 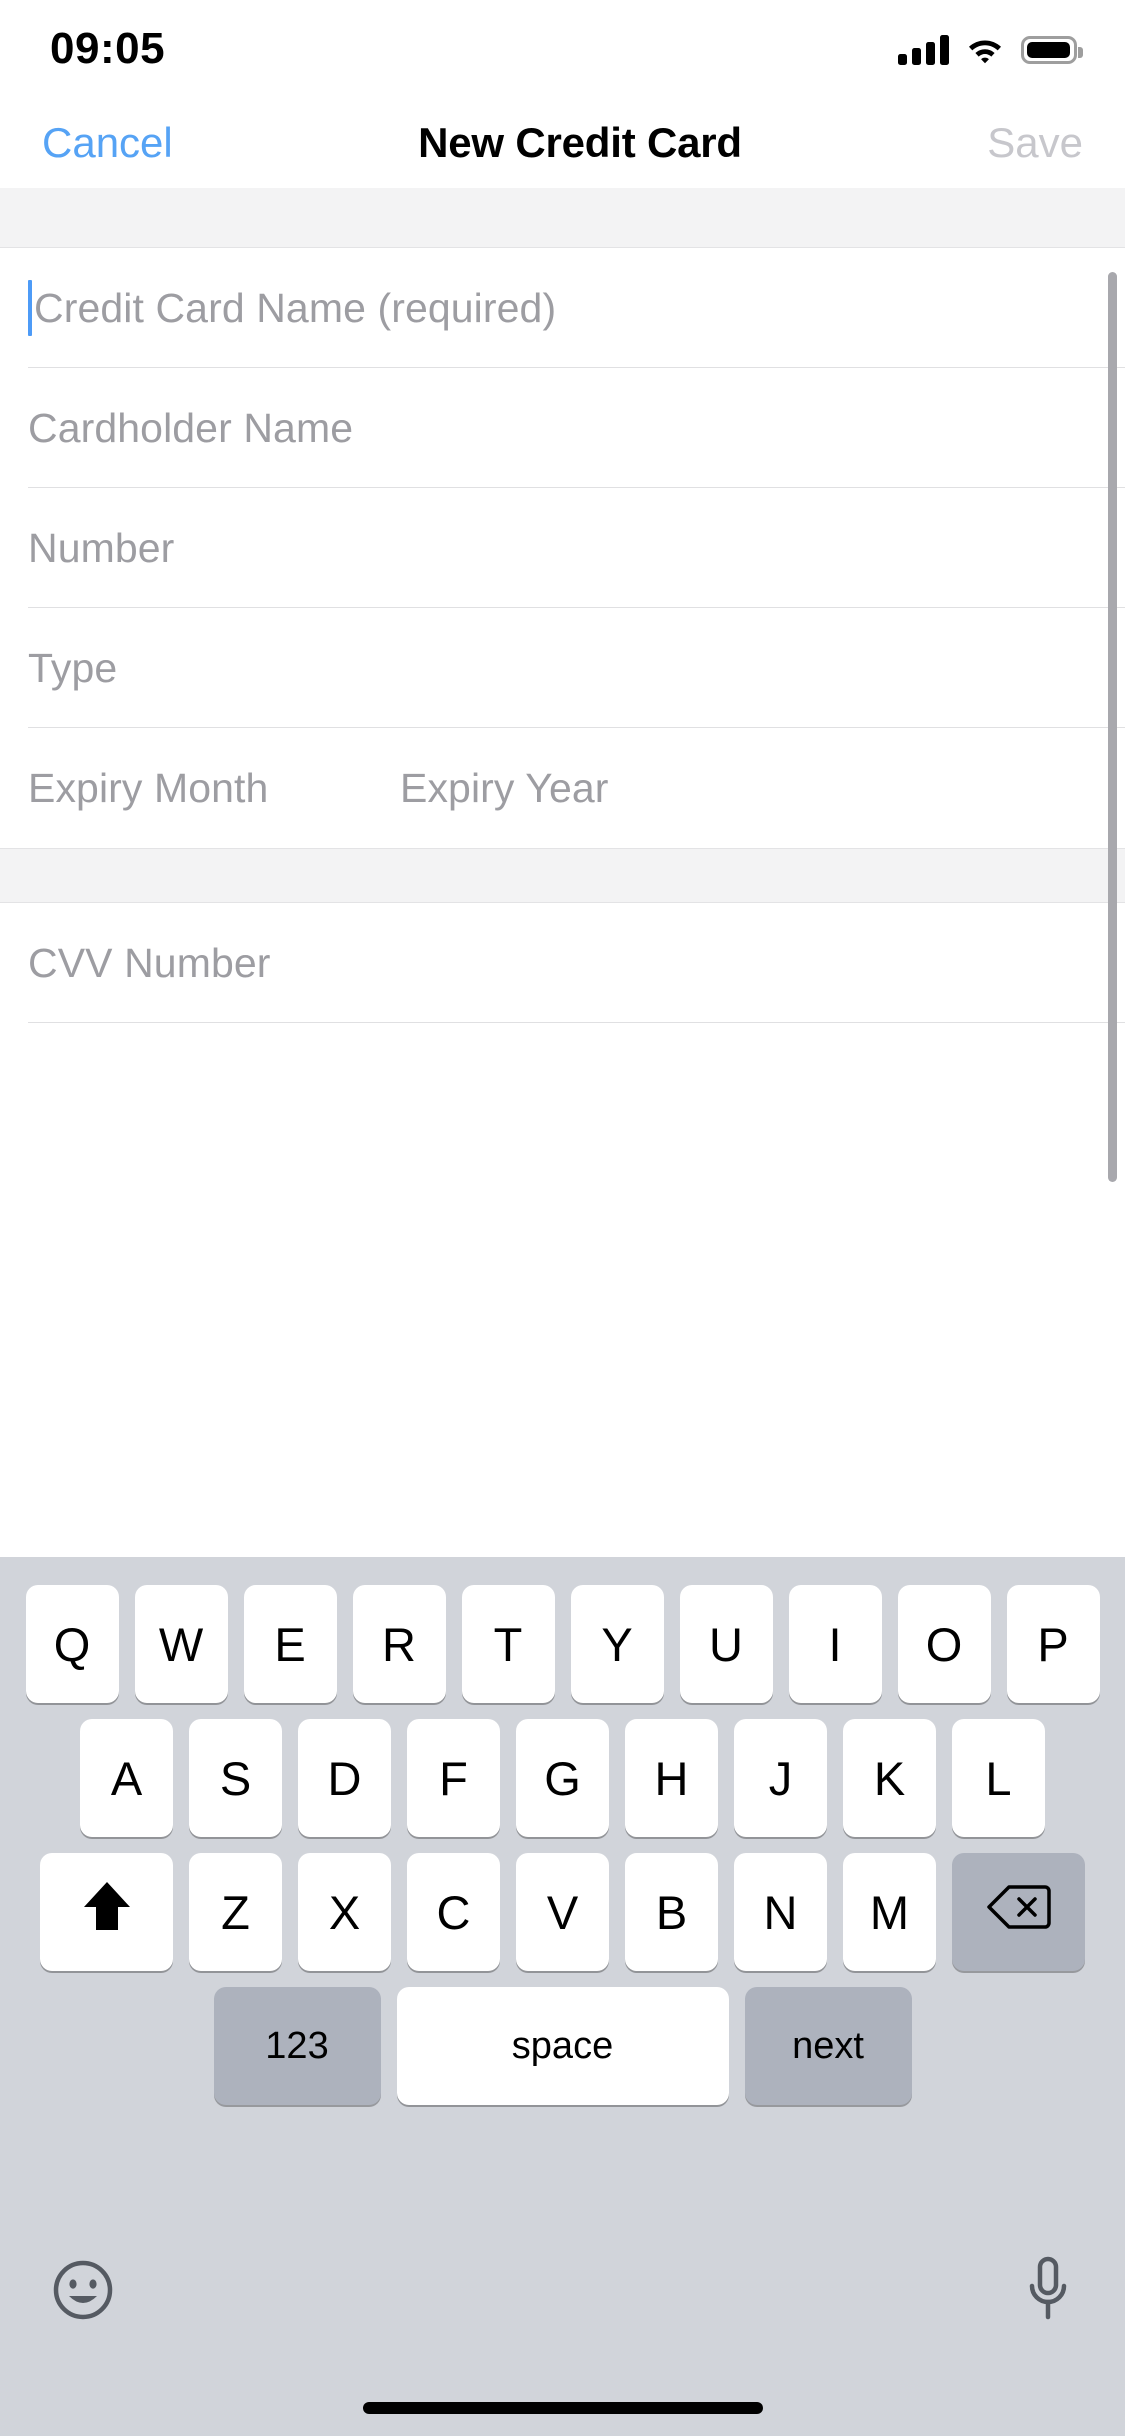 I want to click on key-q: Q, so click(x=72, y=1644).